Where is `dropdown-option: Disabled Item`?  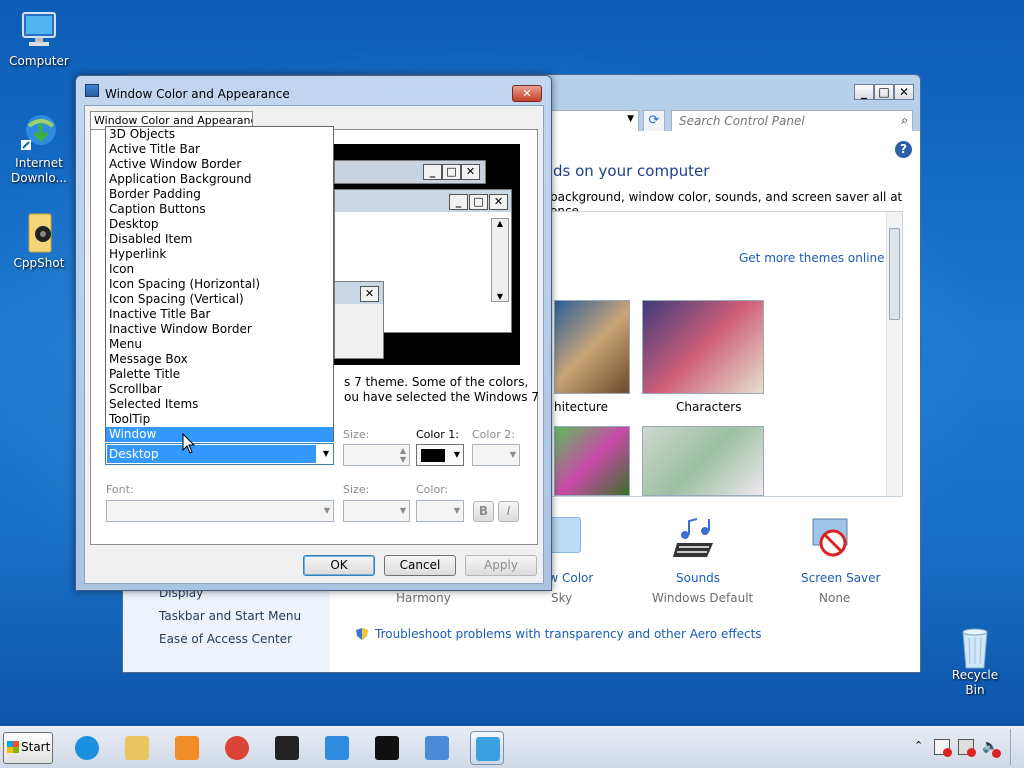 dropdown-option: Disabled Item is located at coordinates (219, 239).